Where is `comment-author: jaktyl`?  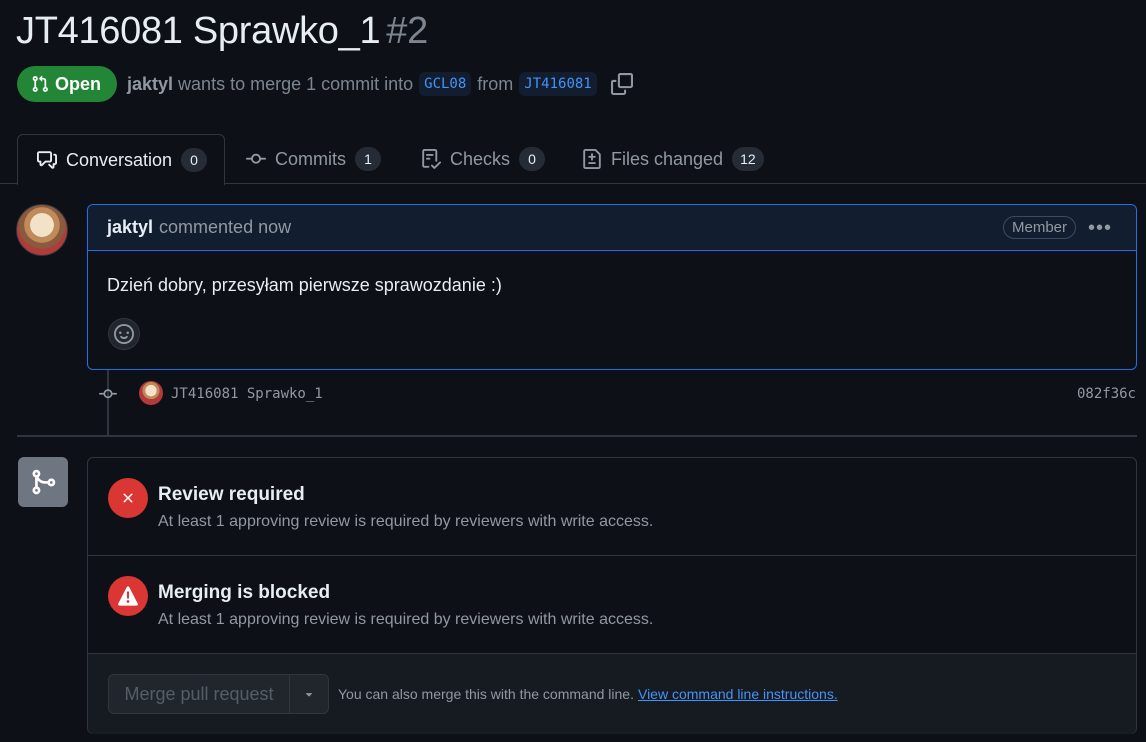
comment-author: jaktyl is located at coordinates (130, 227).